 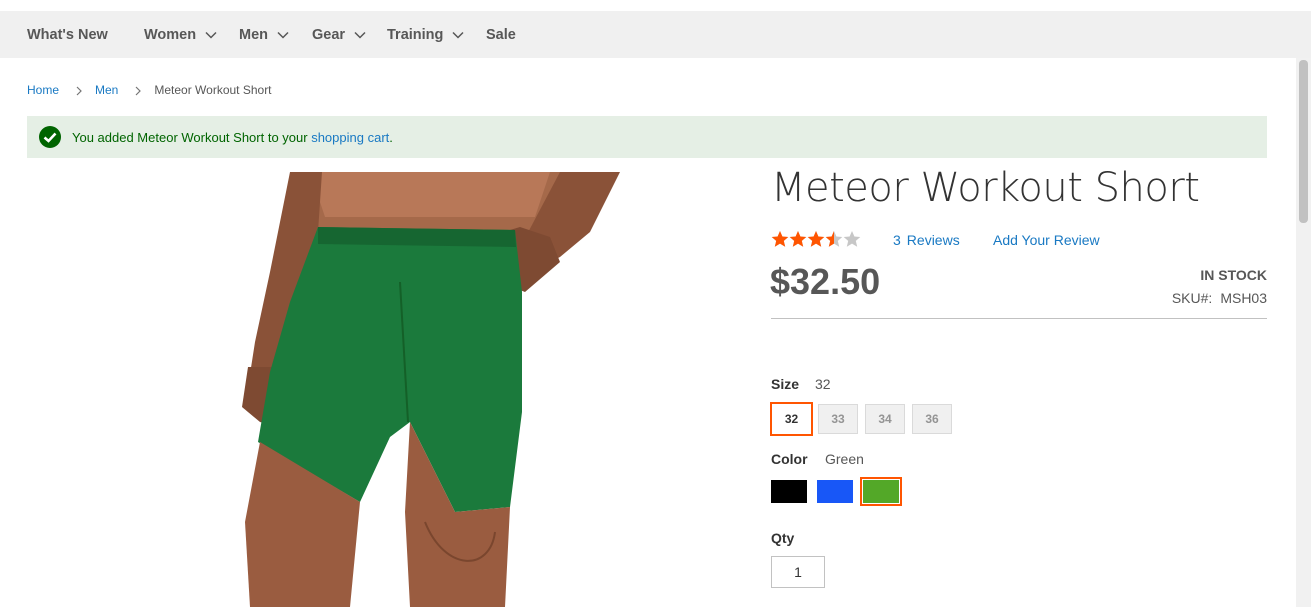 I want to click on sku-value: MSH03, so click(x=1243, y=298).